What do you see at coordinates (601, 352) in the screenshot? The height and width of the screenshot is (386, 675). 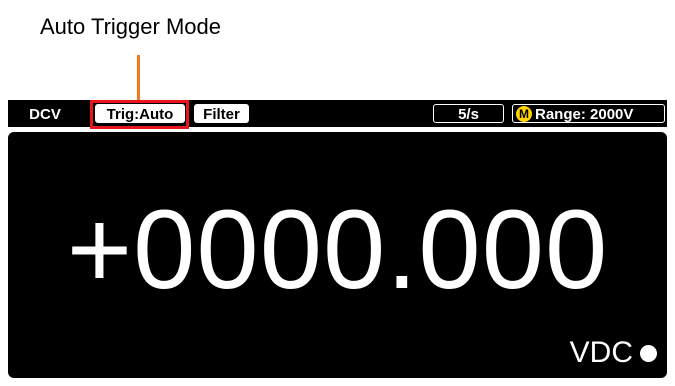 I see `unit-label: VDC` at bounding box center [601, 352].